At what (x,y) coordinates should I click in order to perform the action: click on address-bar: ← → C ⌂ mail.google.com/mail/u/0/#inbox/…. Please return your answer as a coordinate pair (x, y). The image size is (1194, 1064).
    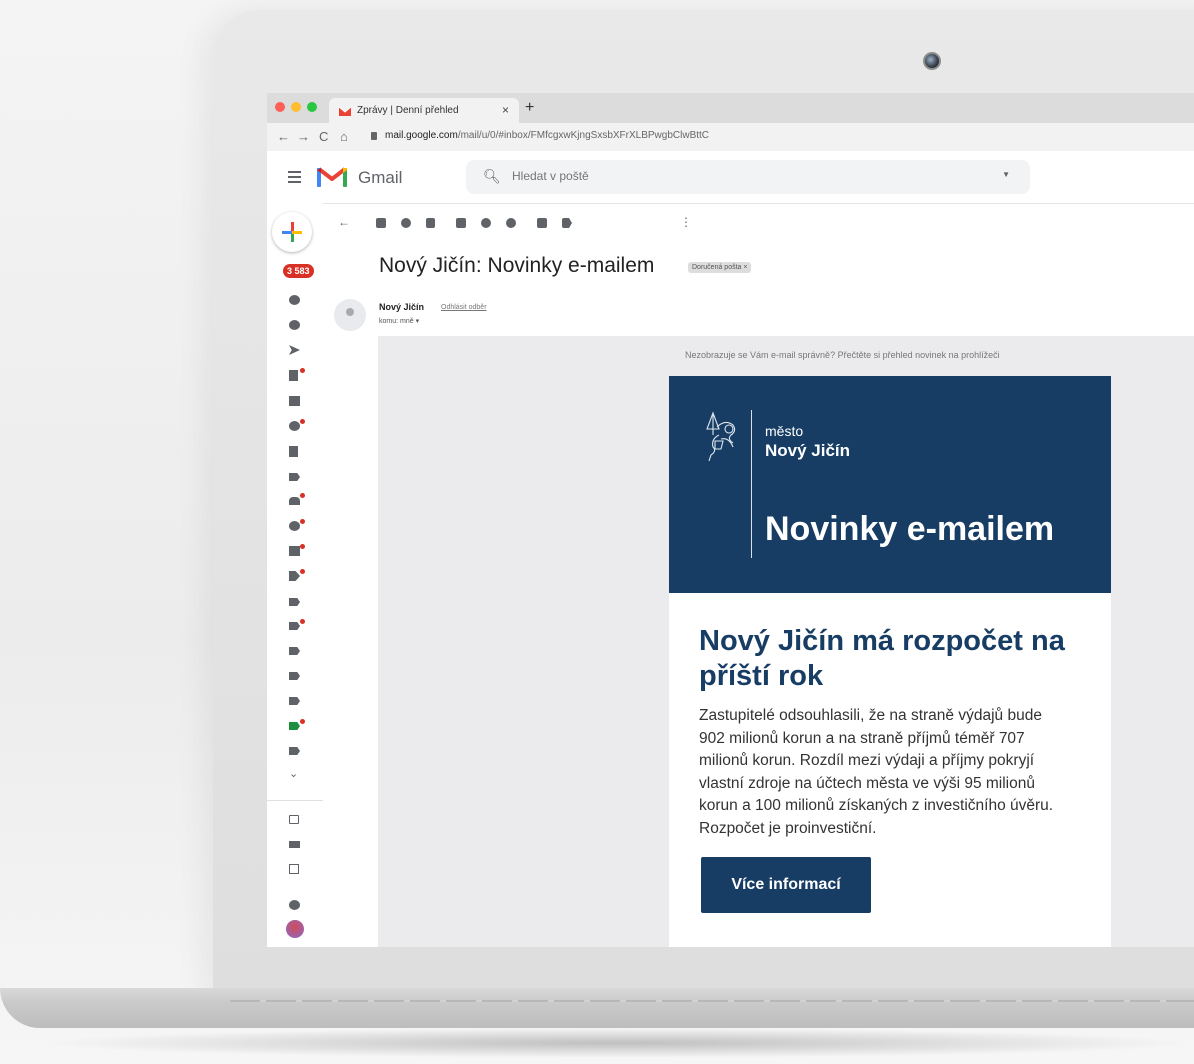
    Looking at the image, I should click on (730, 137).